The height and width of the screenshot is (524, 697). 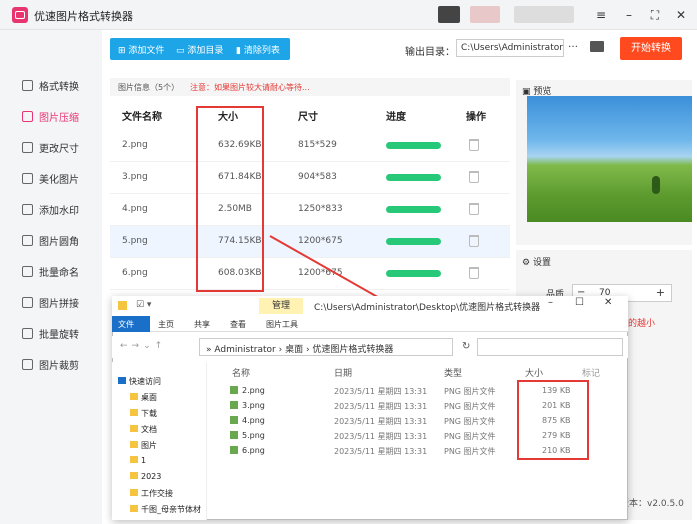 What do you see at coordinates (169, 413) in the screenshot?
I see `nav-tree-item: 下载` at bounding box center [169, 413].